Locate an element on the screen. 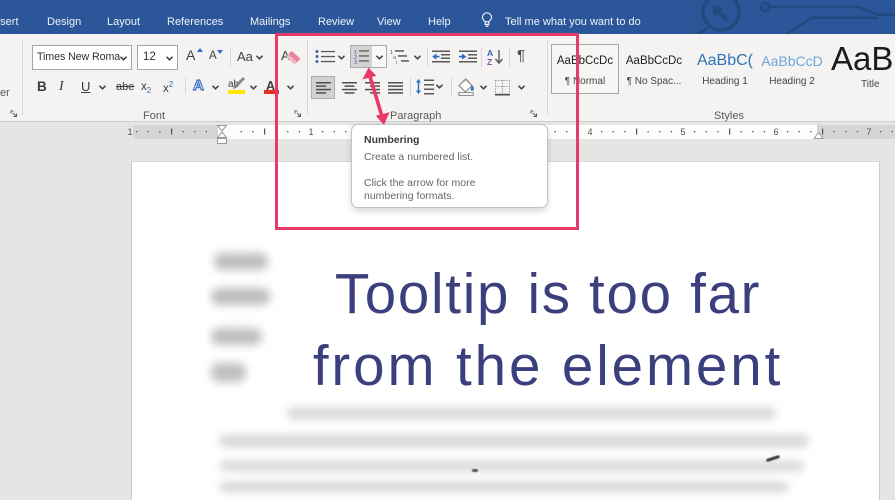 The width and height of the screenshot is (895, 500). svg-text: 5 is located at coordinates (682, 132).